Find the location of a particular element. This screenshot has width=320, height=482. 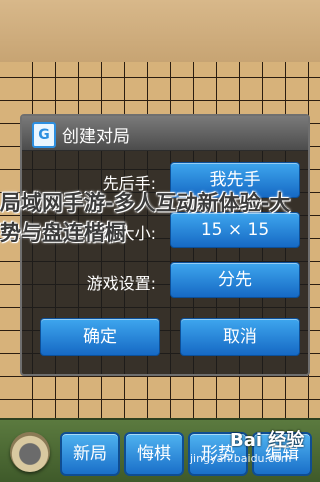

confirm-button: 确定 is located at coordinates (100, 337).